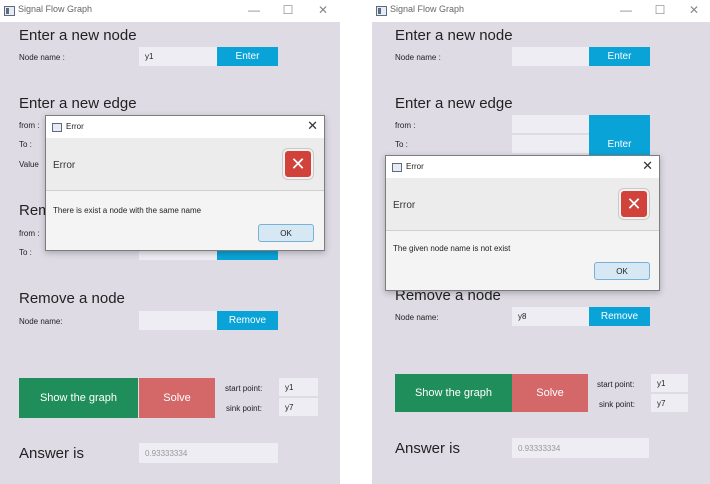 This screenshot has width=710, height=484. What do you see at coordinates (452, 248) in the screenshot?
I see `dialog-message: The given node name is not exist` at bounding box center [452, 248].